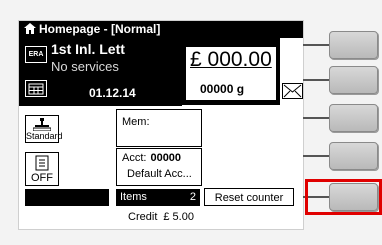  Describe the element at coordinates (192, 197) in the screenshot. I see `items-count: 2` at that location.